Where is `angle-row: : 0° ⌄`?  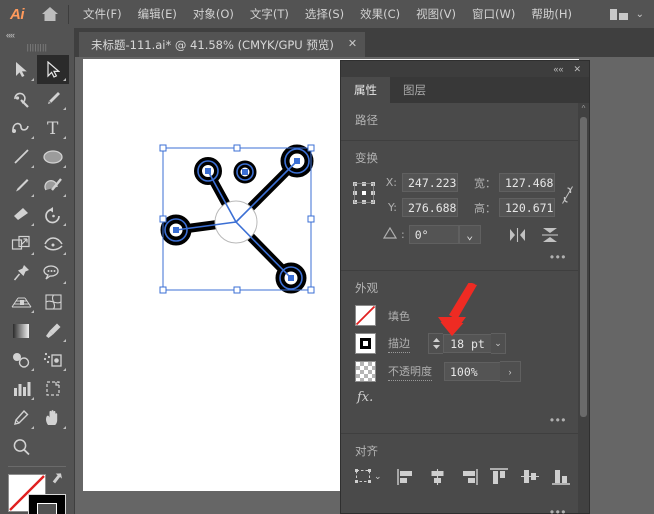 angle-row: : 0° ⌄ is located at coordinates (465, 230).